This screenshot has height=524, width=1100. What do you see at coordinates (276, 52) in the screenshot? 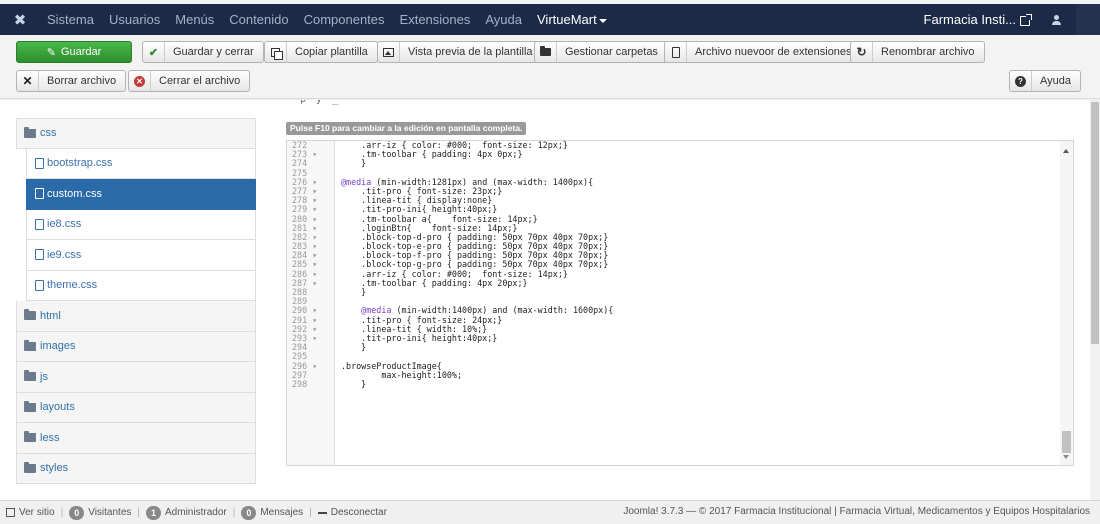
I see `copy-icon` at bounding box center [276, 52].